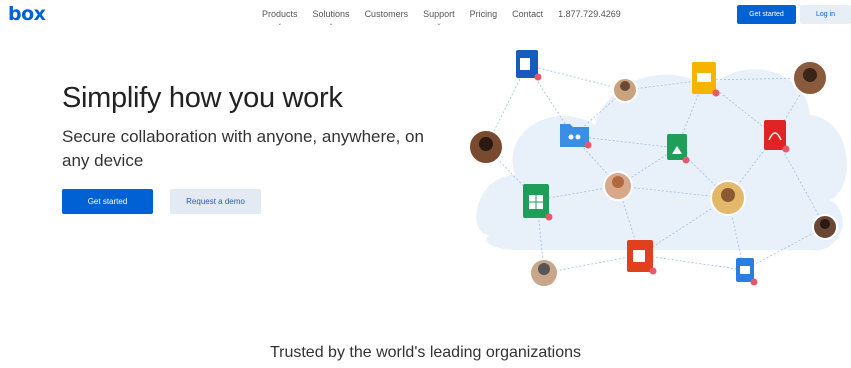 The height and width of the screenshot is (368, 851). Describe the element at coordinates (529, 65) in the screenshot. I see `word-doc-icon` at that location.